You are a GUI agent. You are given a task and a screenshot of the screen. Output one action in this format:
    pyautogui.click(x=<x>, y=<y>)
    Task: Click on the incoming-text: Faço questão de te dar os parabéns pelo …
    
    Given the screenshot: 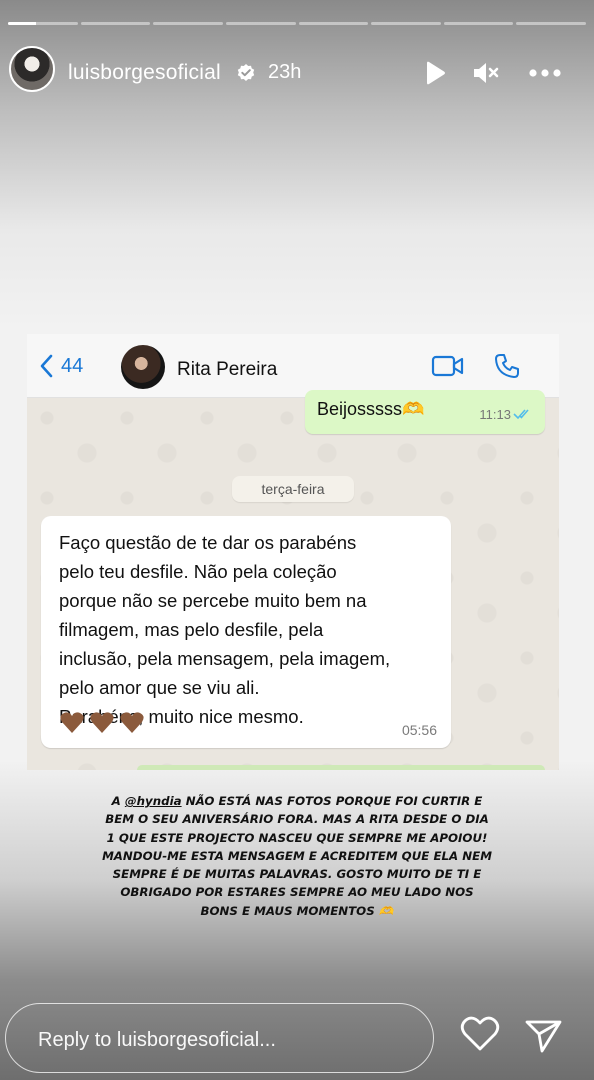 What is the action you would take?
    pyautogui.click(x=225, y=629)
    